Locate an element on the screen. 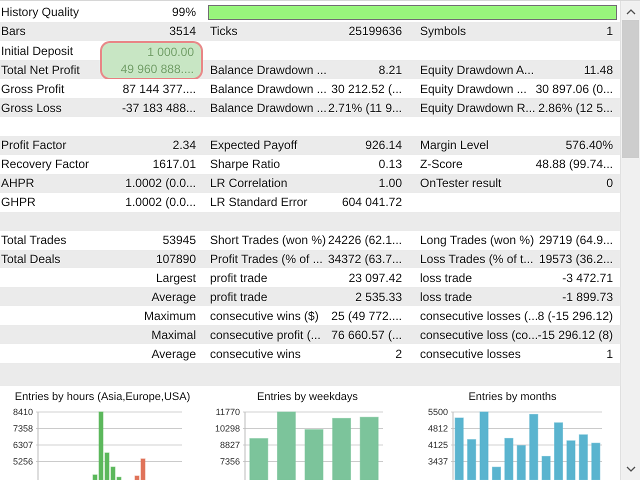  table-cell-text: OnTester result is located at coordinates (461, 183).